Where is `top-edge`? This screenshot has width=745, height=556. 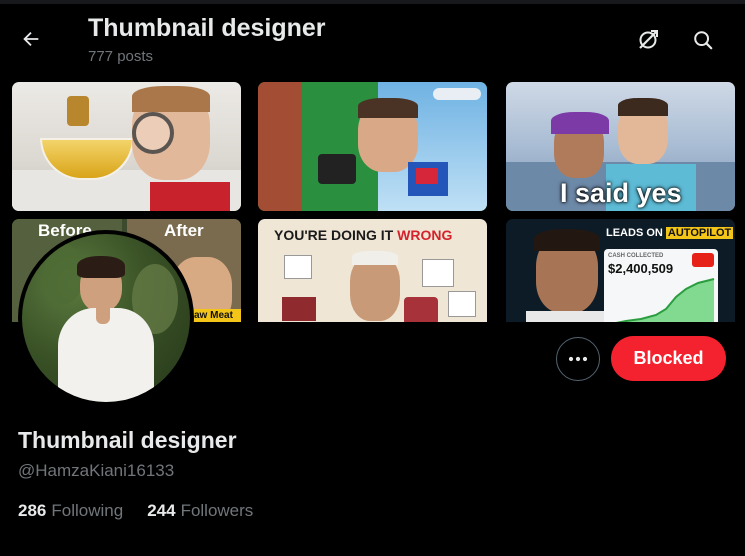 top-edge is located at coordinates (372, 2).